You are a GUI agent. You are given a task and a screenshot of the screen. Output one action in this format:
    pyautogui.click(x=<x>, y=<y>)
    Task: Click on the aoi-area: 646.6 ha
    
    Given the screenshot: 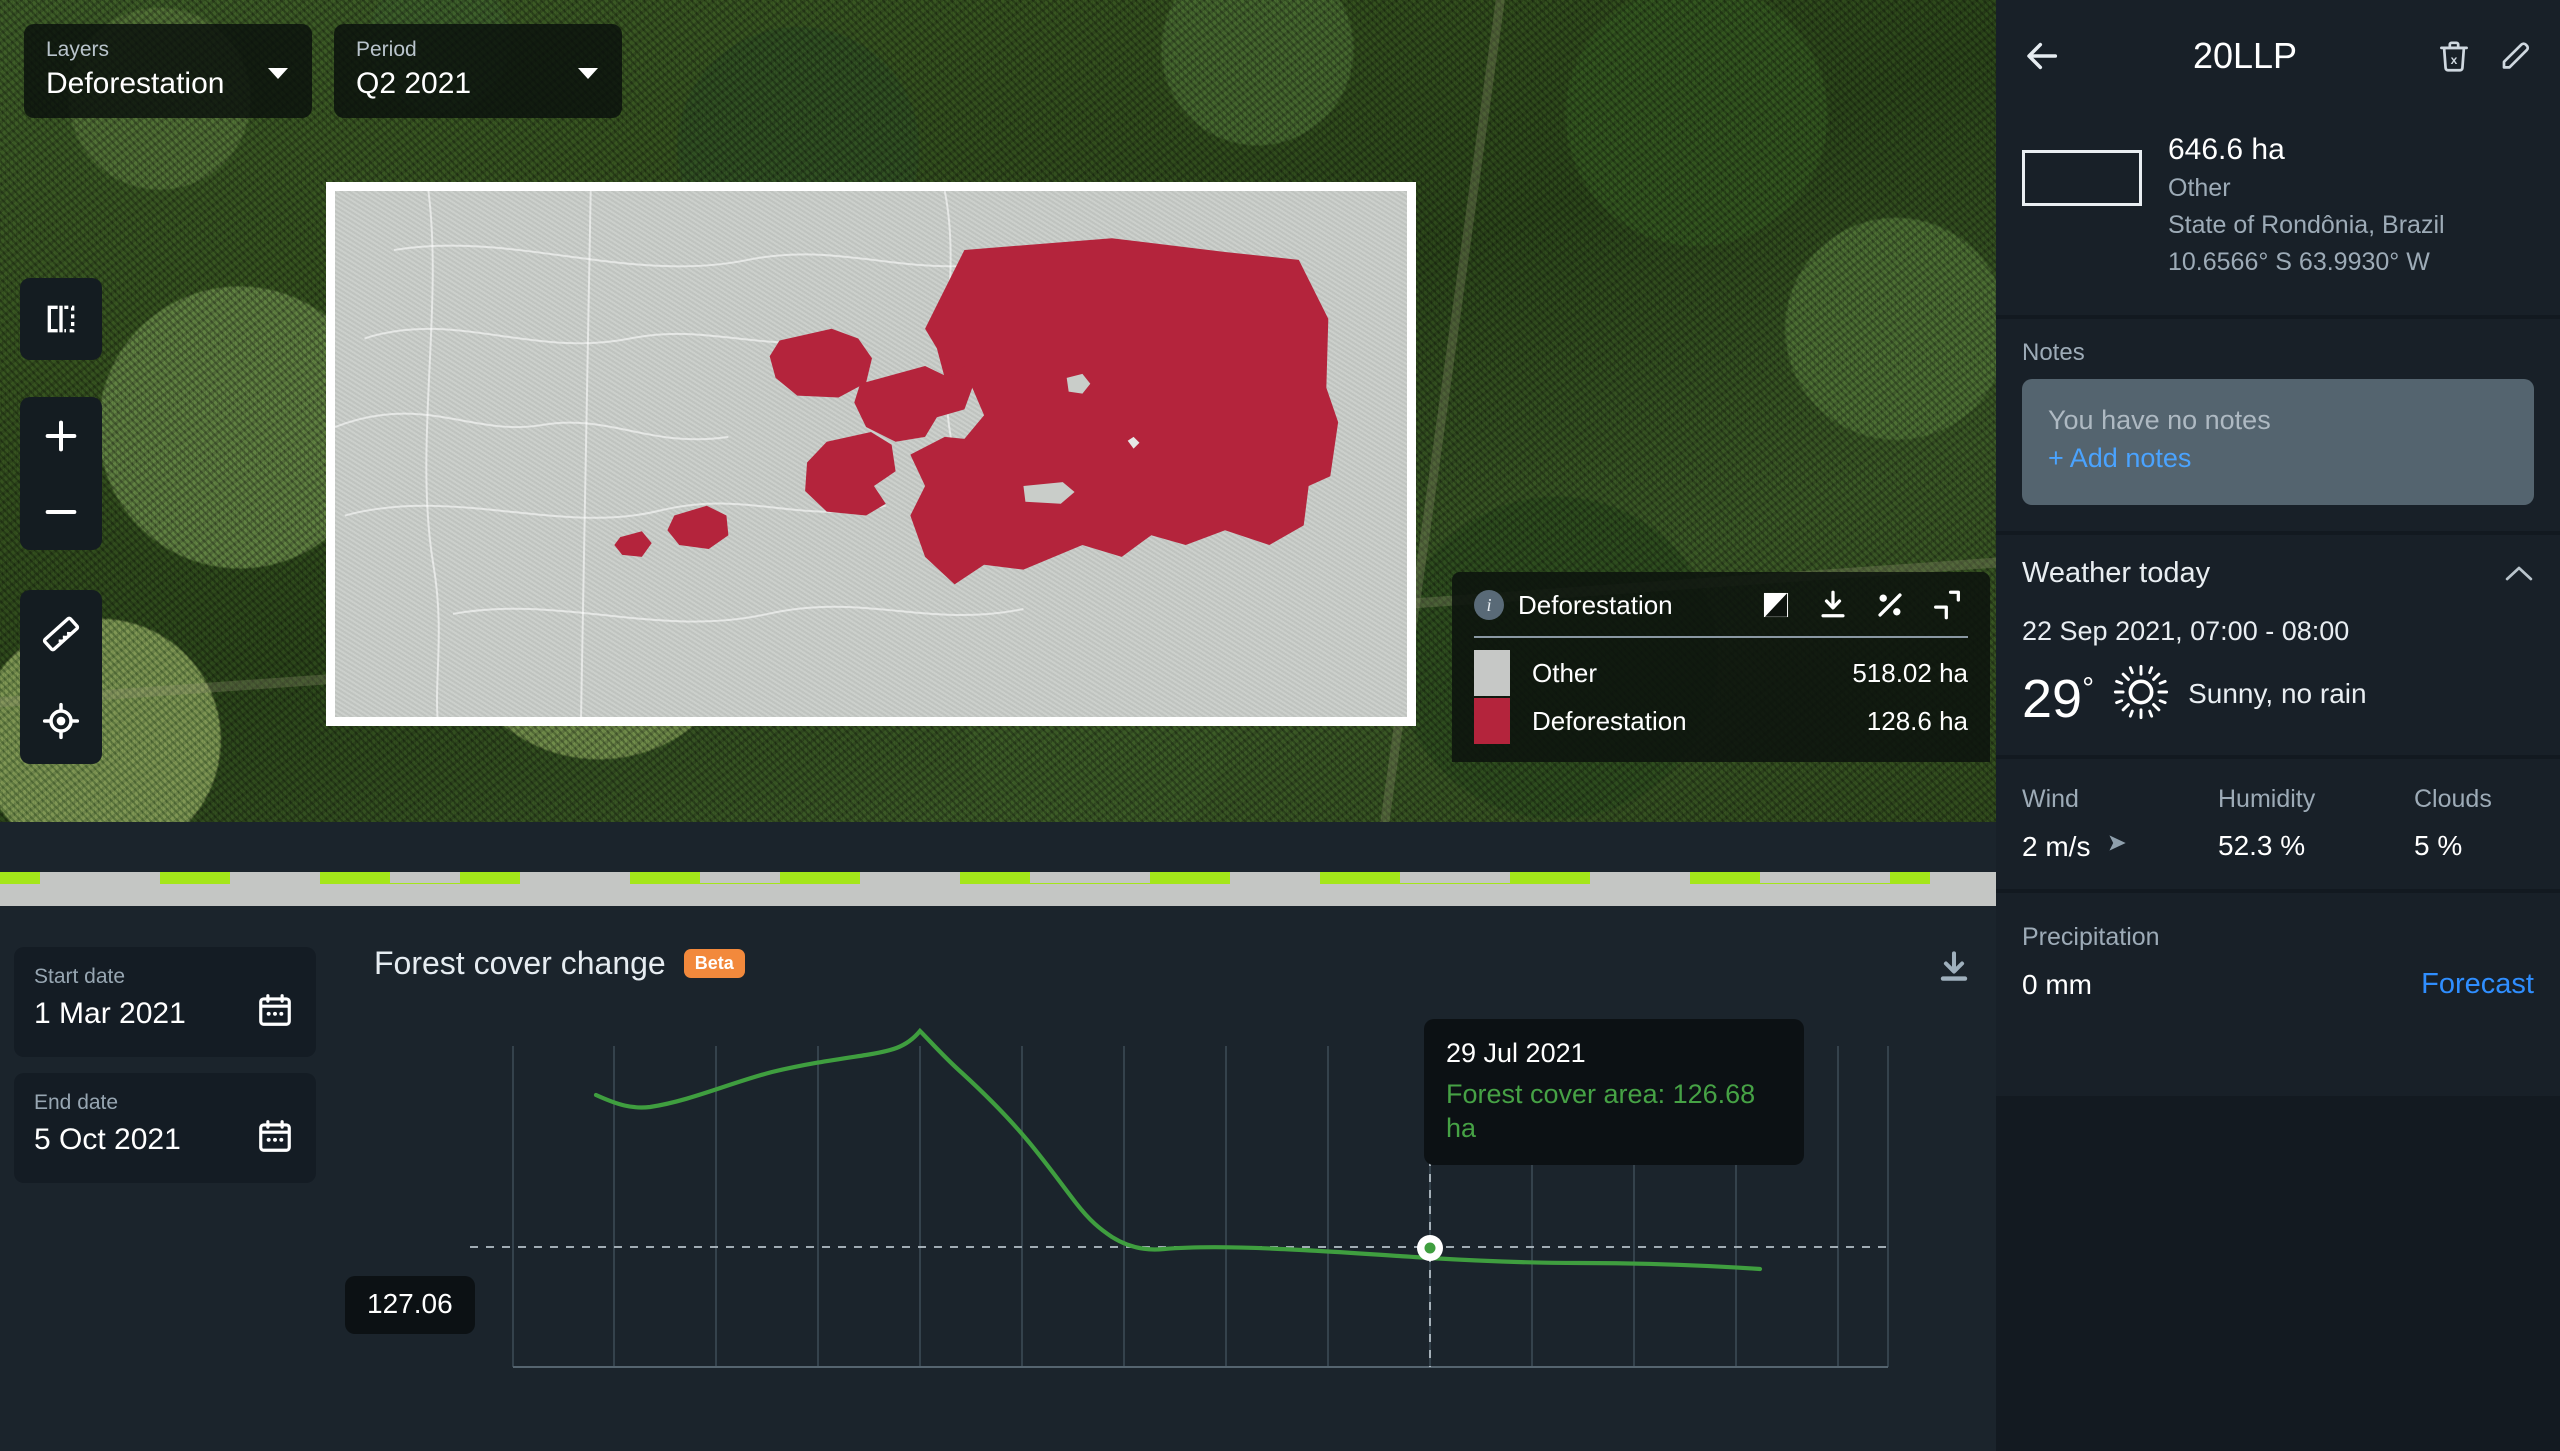 What is the action you would take?
    pyautogui.click(x=2226, y=149)
    